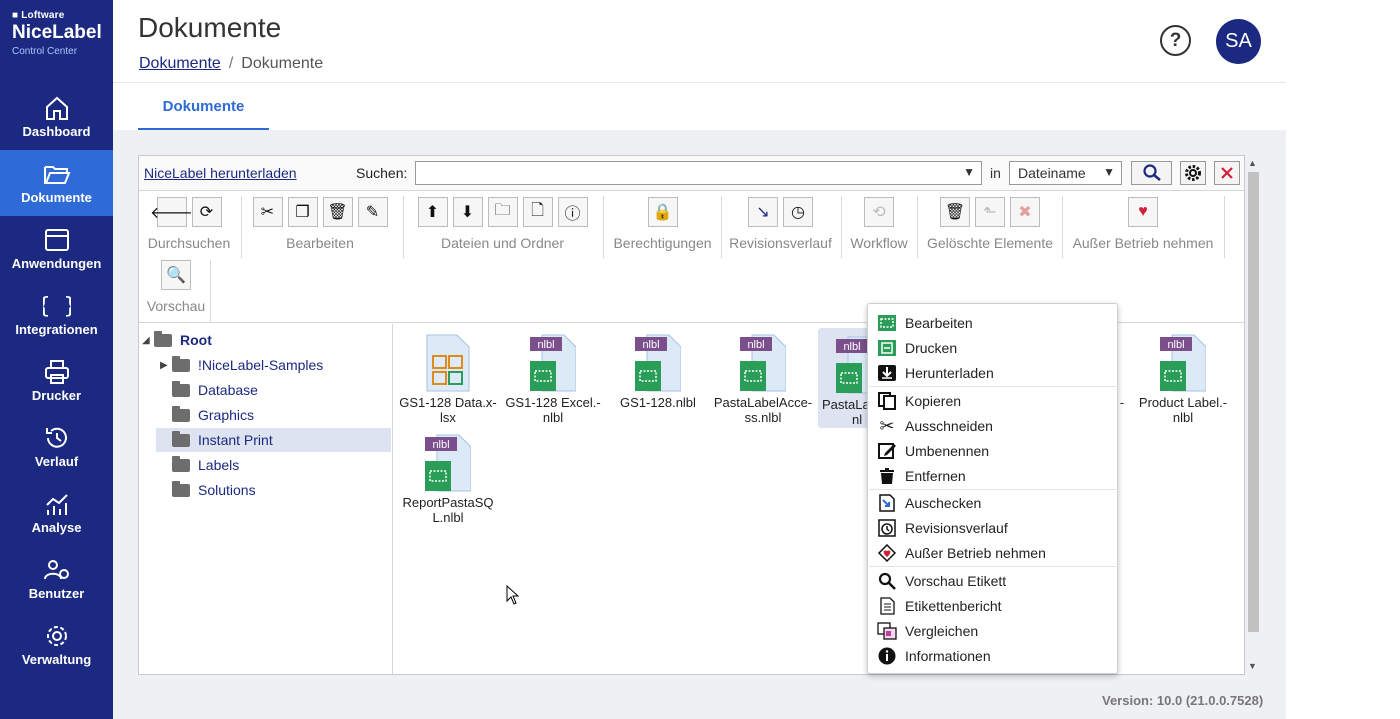  I want to click on upload-icon: ⬆, so click(432, 212).